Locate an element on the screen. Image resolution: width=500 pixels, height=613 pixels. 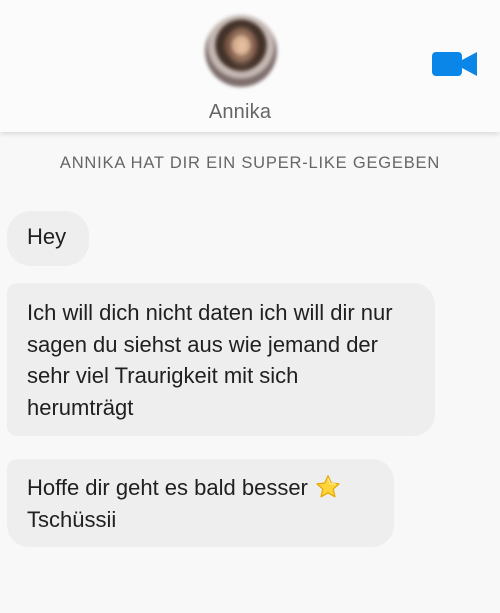
star-icon is located at coordinates (328, 486).